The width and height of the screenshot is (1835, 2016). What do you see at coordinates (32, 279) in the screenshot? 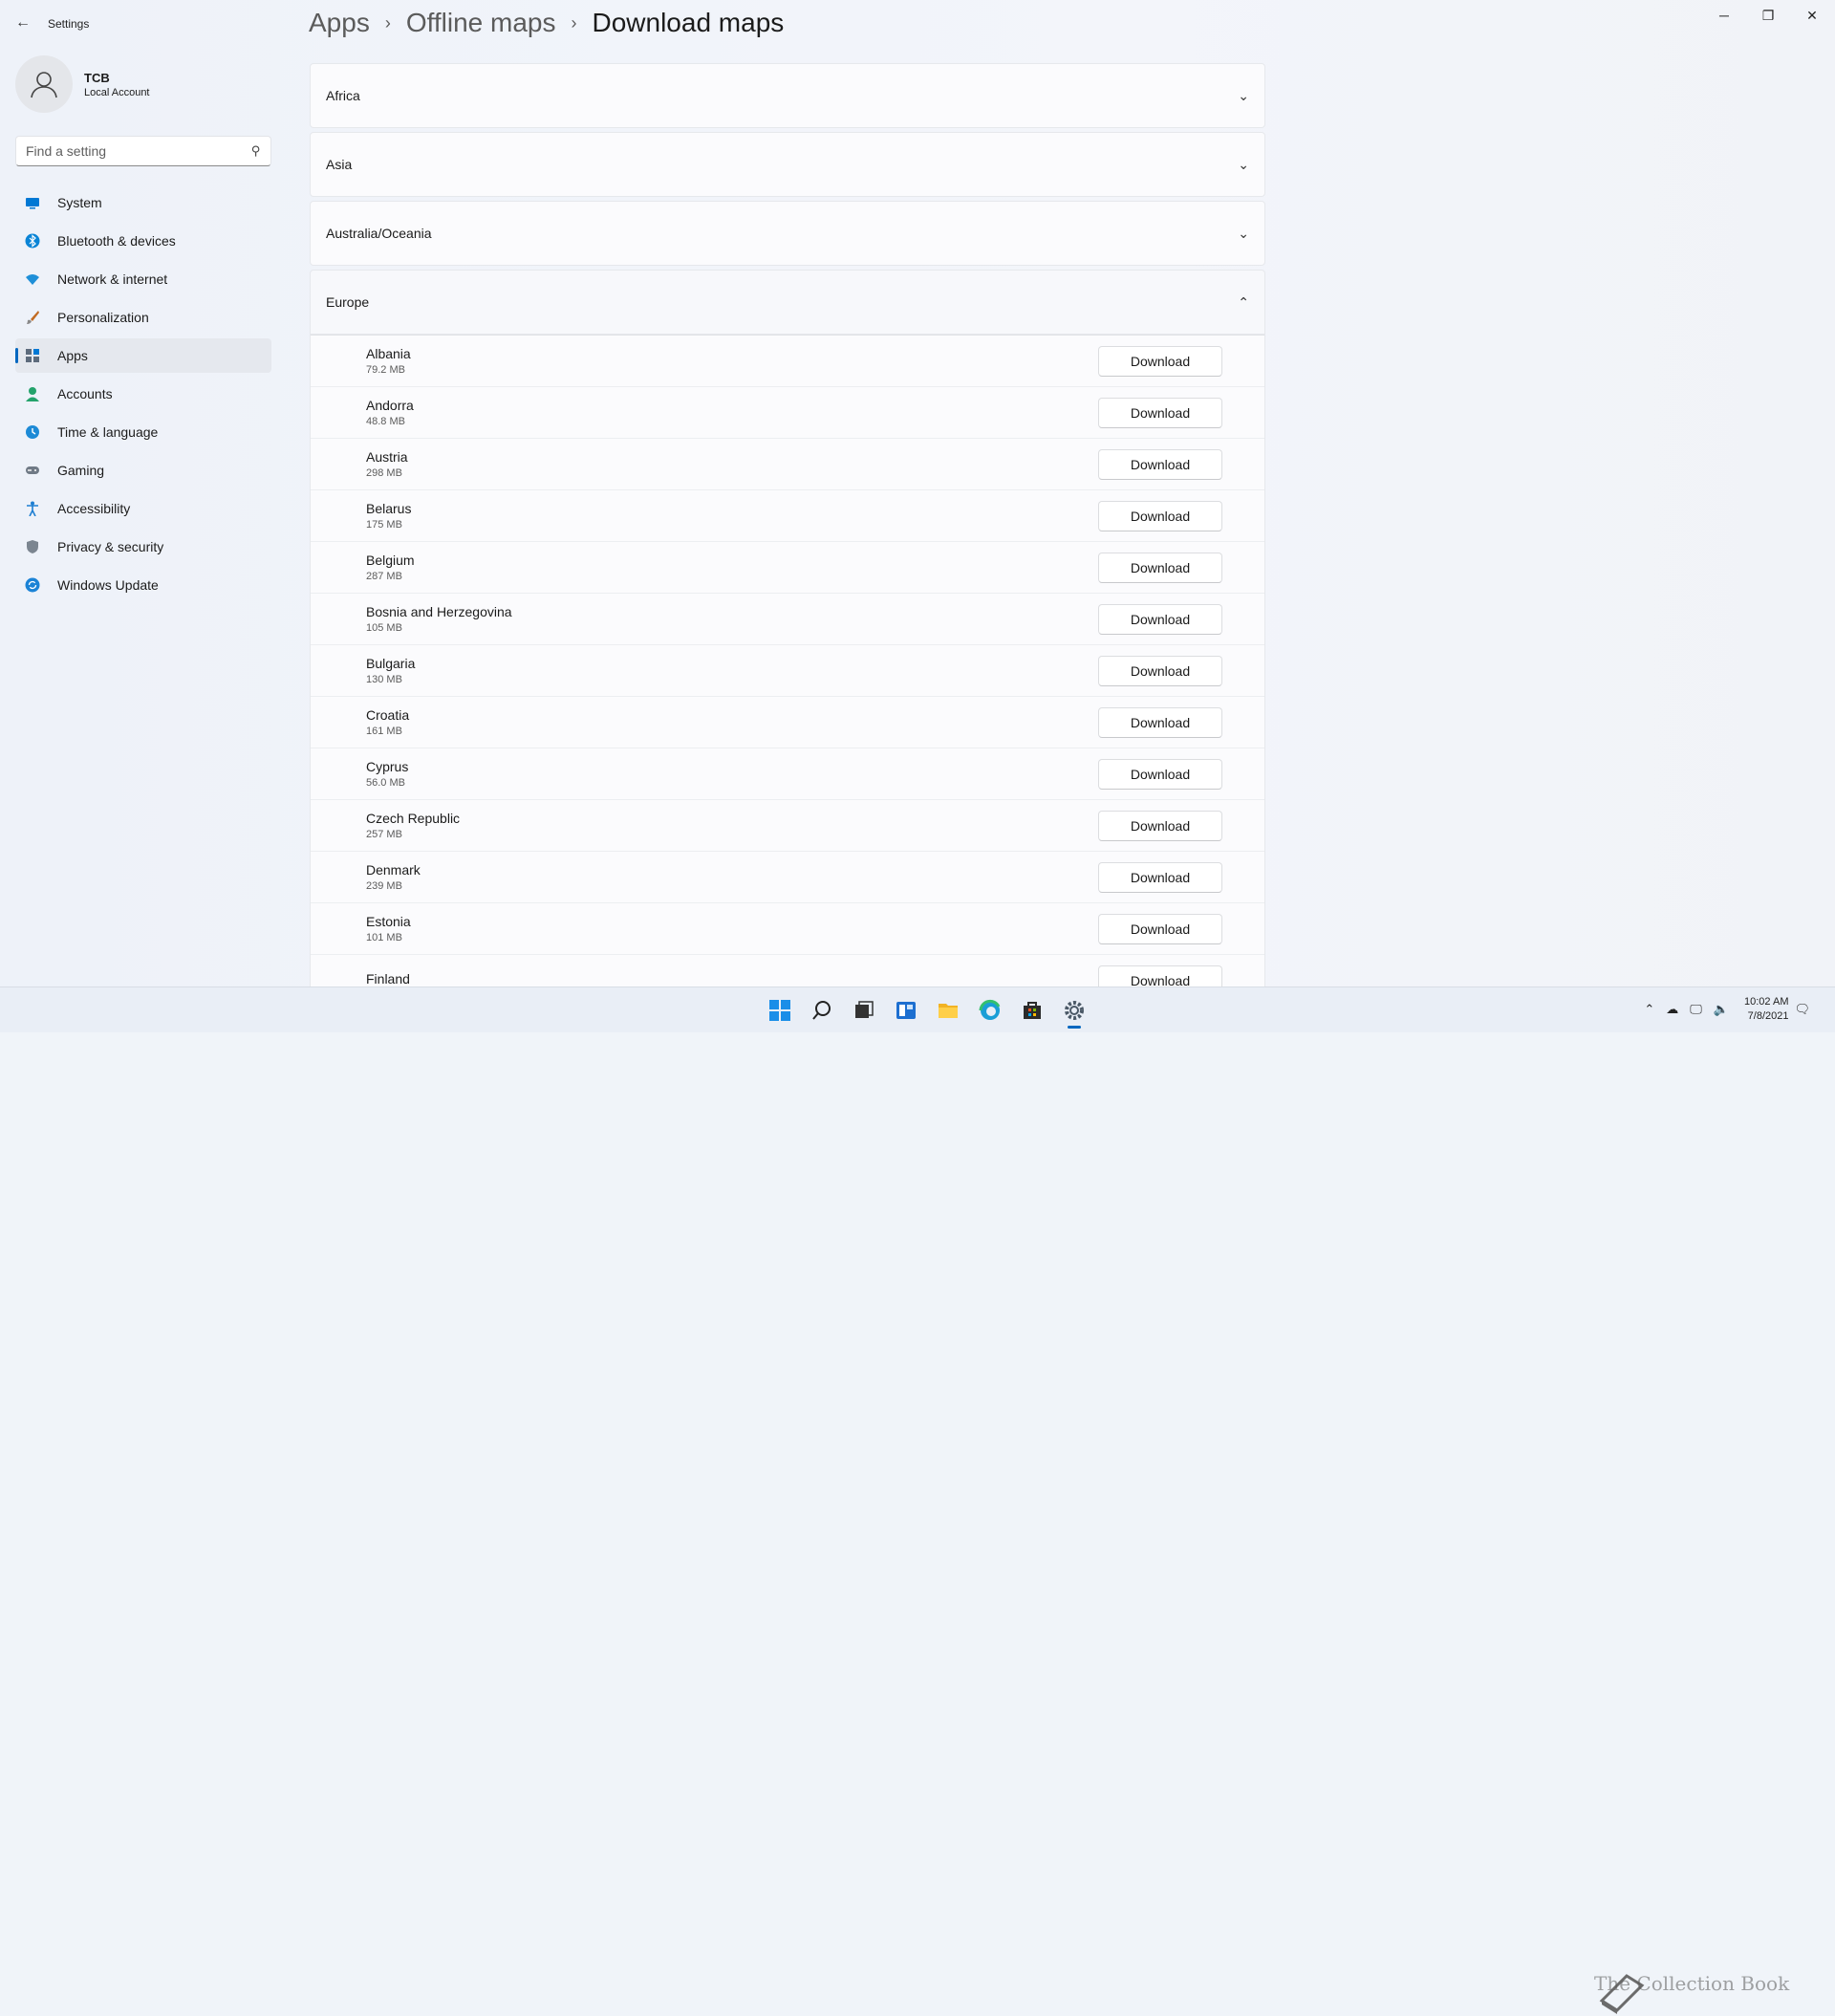
I see `wifi-icon` at bounding box center [32, 279].